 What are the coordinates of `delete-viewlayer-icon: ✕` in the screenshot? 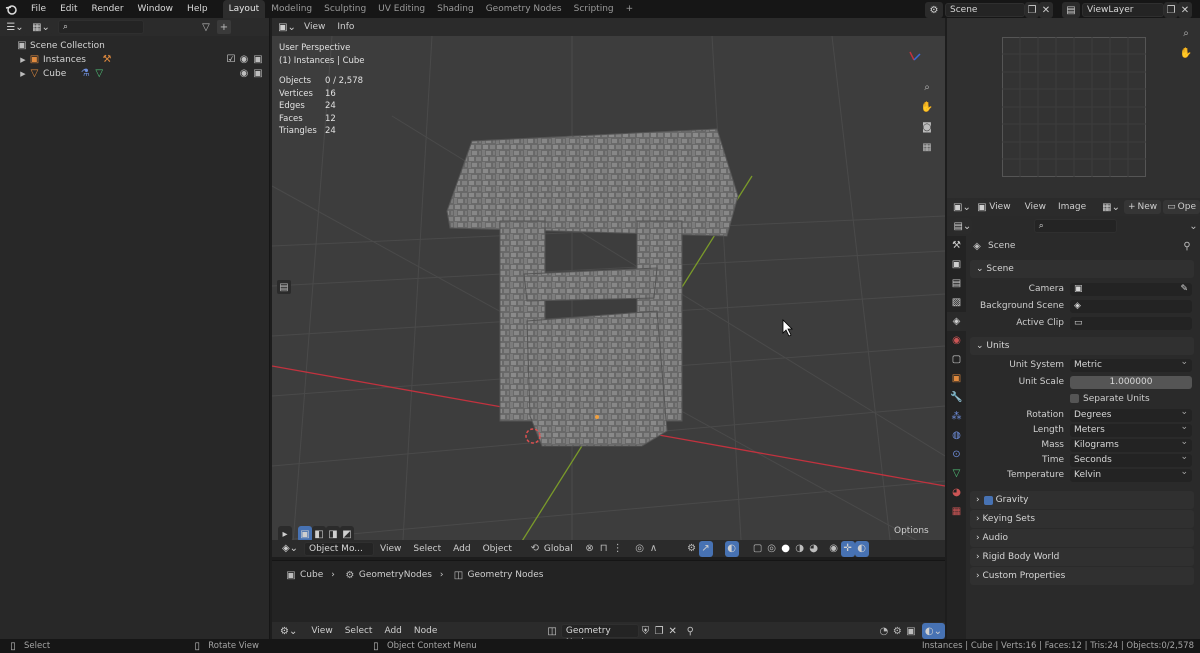 It's located at (1185, 10).